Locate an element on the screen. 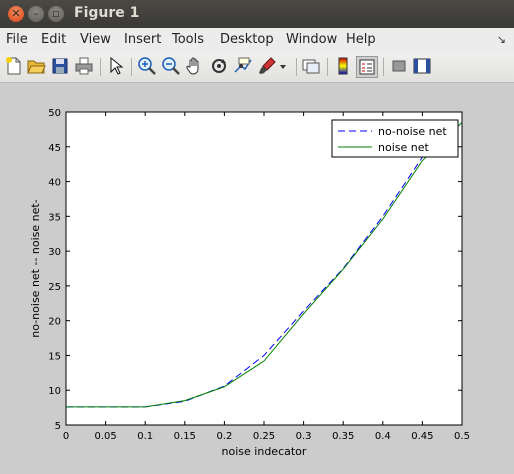  x-tick-label: 0.05 is located at coordinates (105, 436).